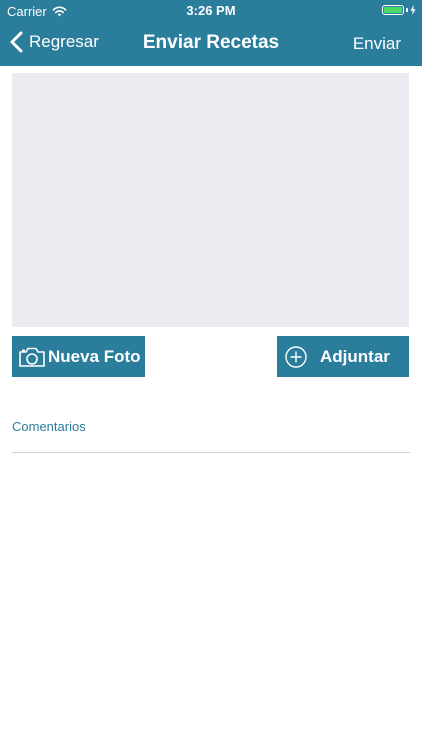 This screenshot has width=422, height=750. Describe the element at coordinates (296, 356) in the screenshot. I see `plus-circle-icon` at that location.